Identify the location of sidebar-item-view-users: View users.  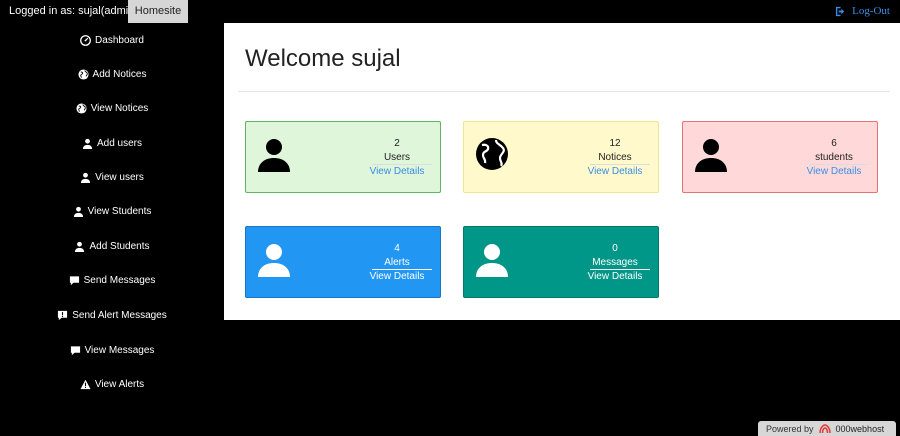
(112, 177).